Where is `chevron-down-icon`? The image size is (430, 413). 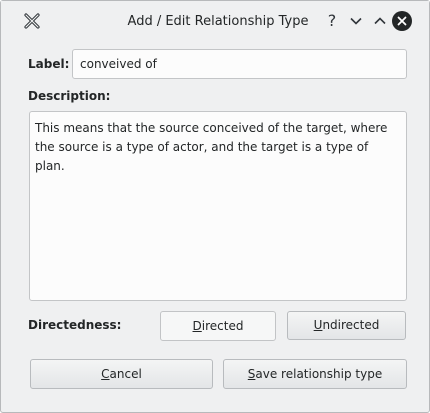
chevron-down-icon is located at coordinates (356, 21).